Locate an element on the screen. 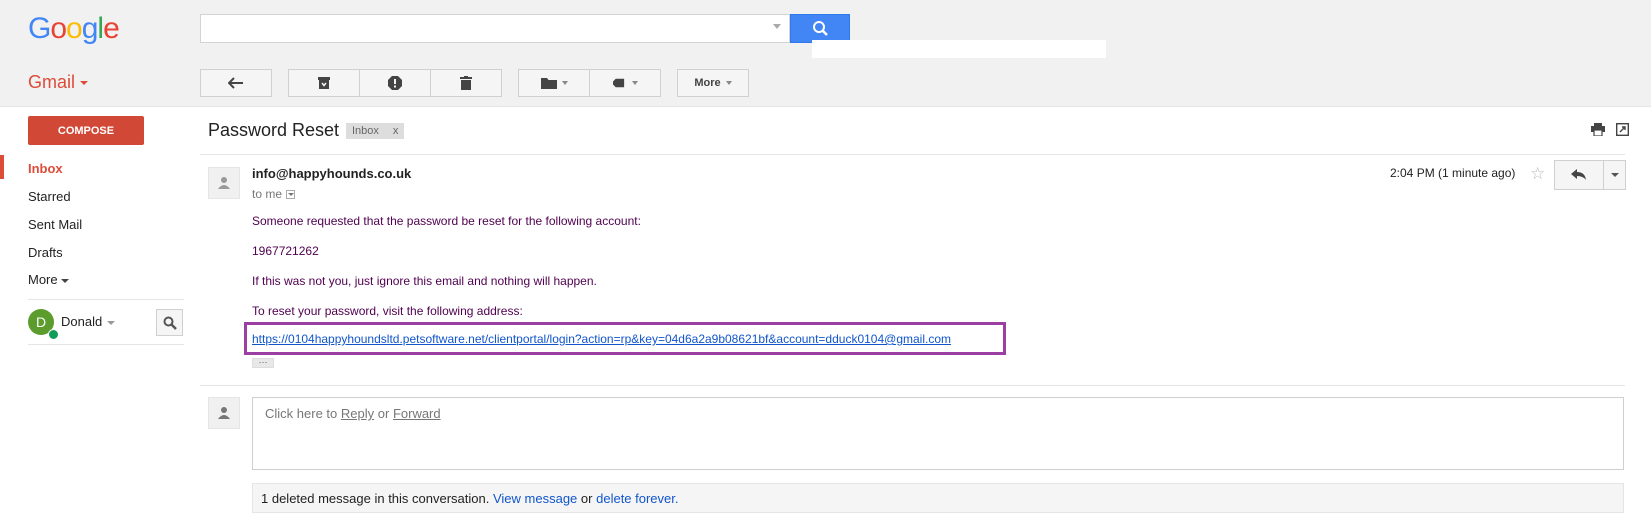 Image resolution: width=1651 pixels, height=528 pixels. sidebar-item-inbox: Inbox is located at coordinates (45, 168).